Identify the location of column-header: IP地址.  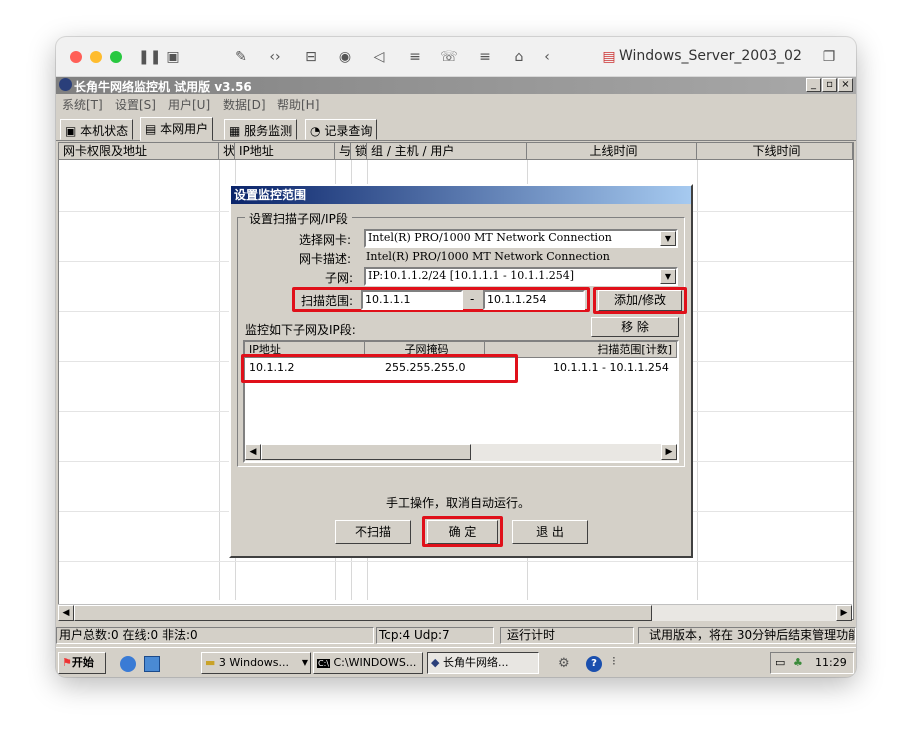
(285, 151).